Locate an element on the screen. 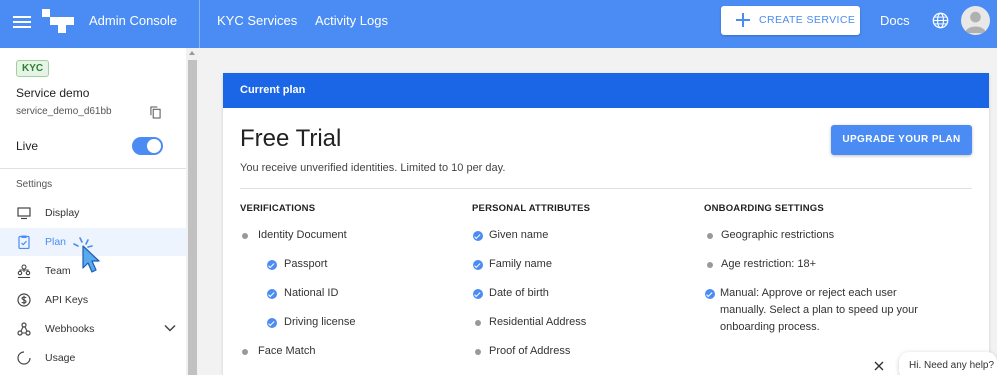 The image size is (997, 375). sidebar-item-label: API Keys is located at coordinates (67, 300).